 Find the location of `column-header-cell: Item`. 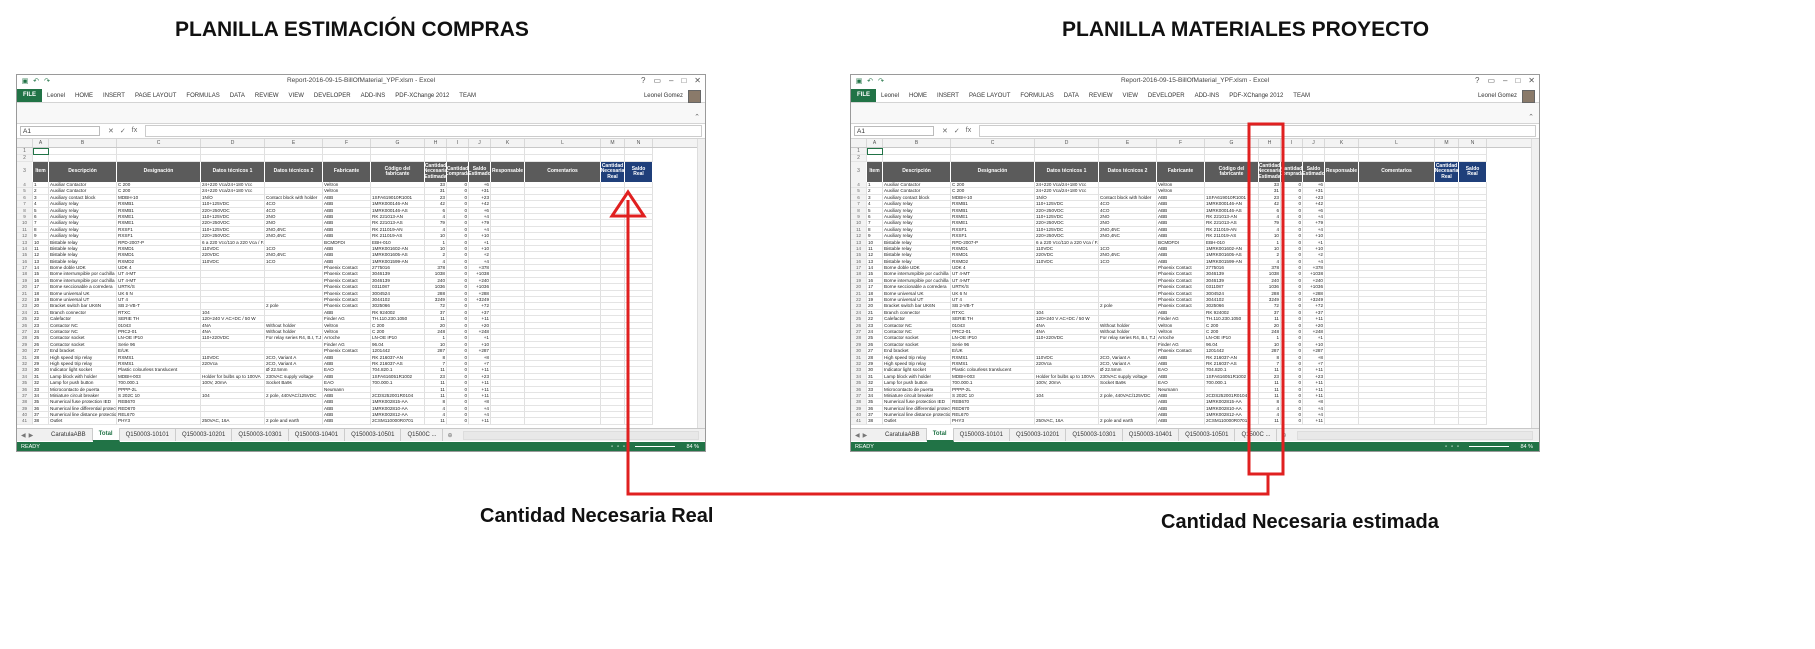

column-header-cell: Item is located at coordinates (875, 172).